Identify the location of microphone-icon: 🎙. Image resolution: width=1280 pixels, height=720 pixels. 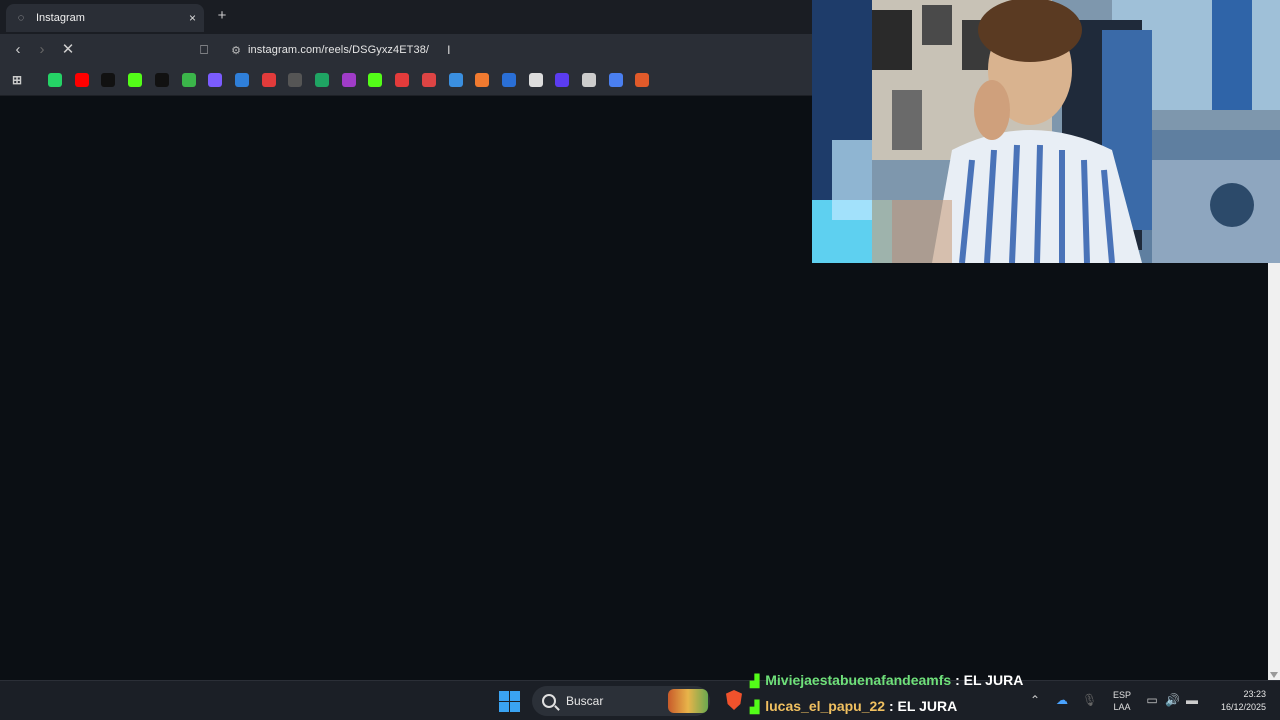
(1089, 700).